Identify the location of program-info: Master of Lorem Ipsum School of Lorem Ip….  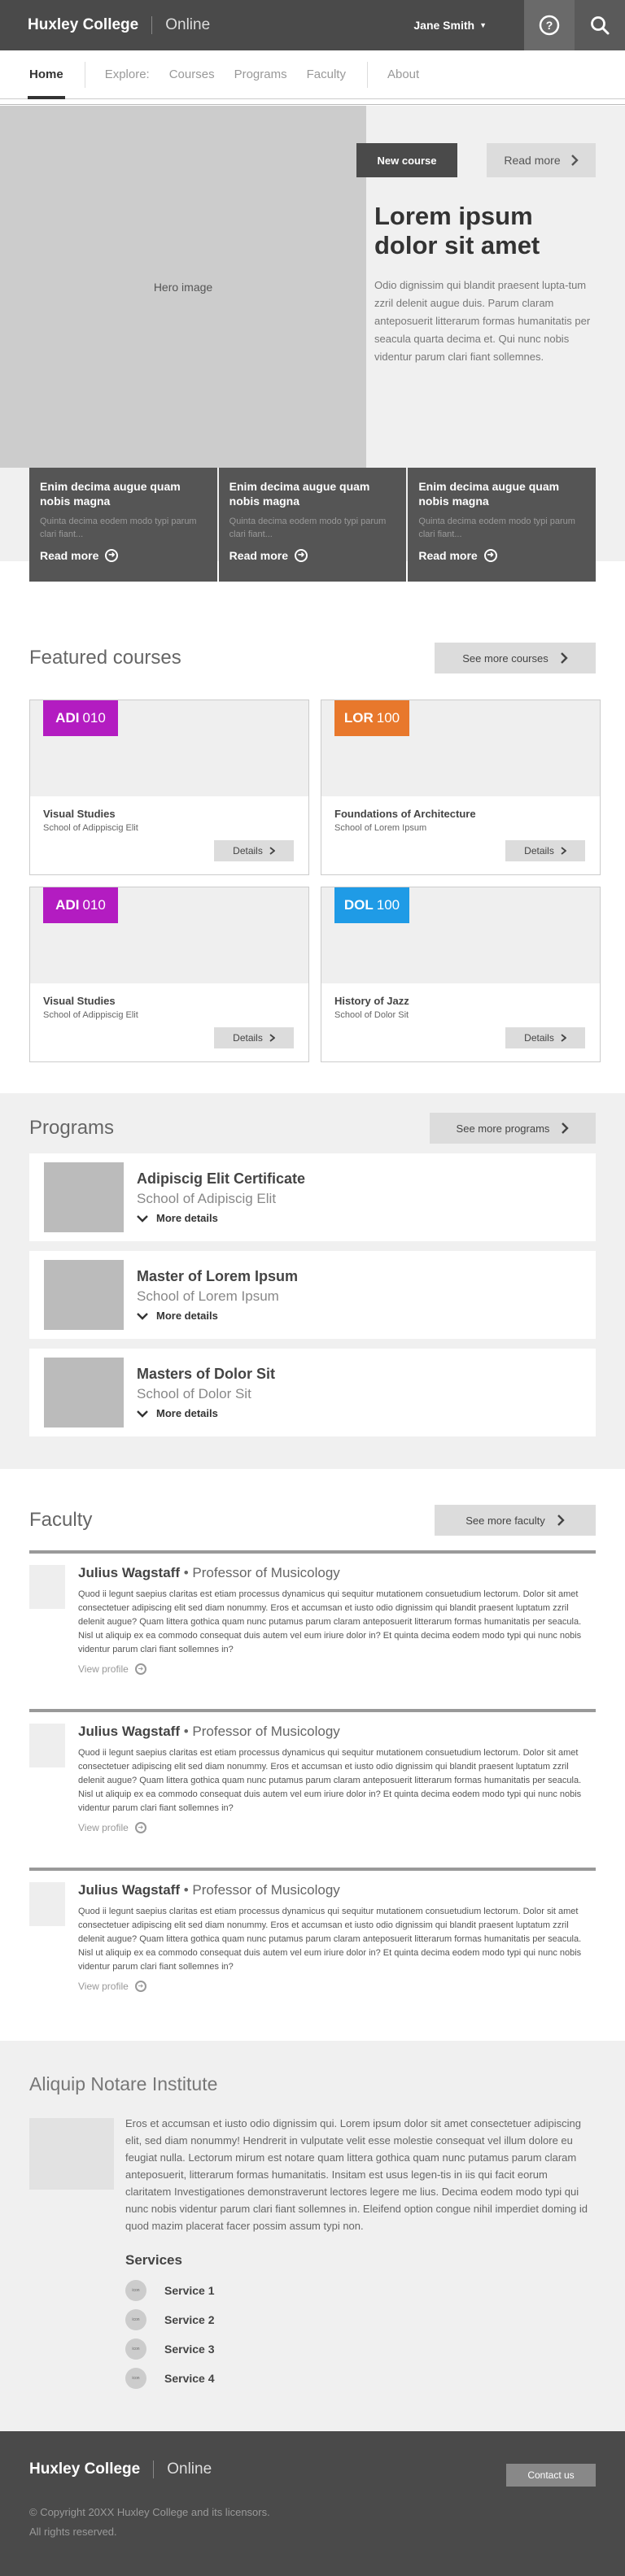
(217, 1295).